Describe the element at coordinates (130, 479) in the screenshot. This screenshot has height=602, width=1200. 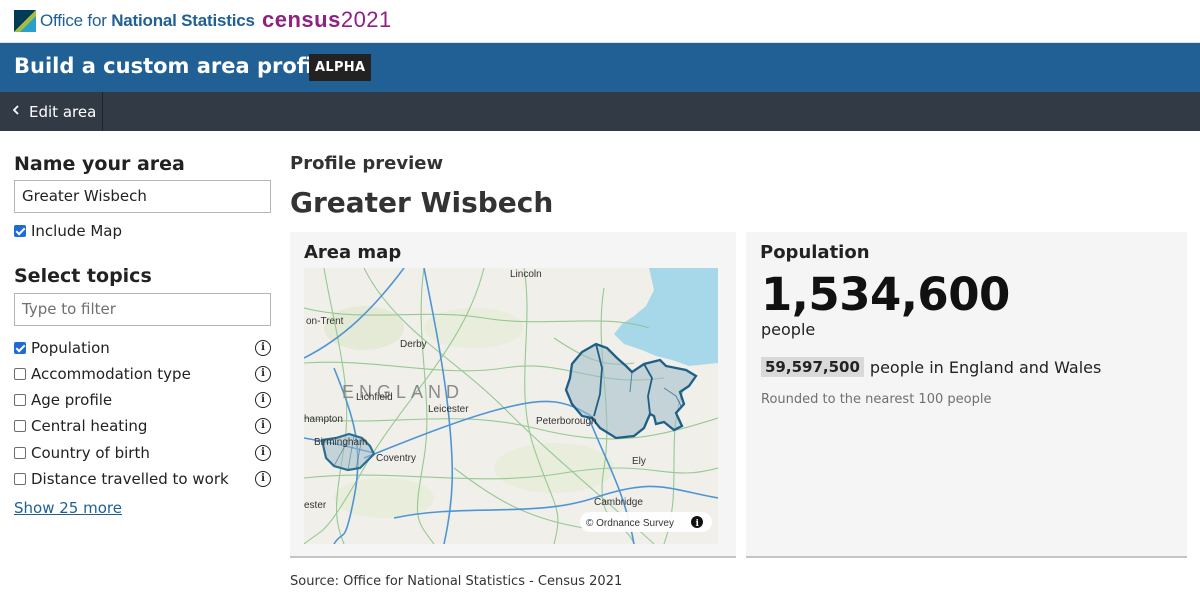
I see `topic-label: Distance travelled to work` at that location.